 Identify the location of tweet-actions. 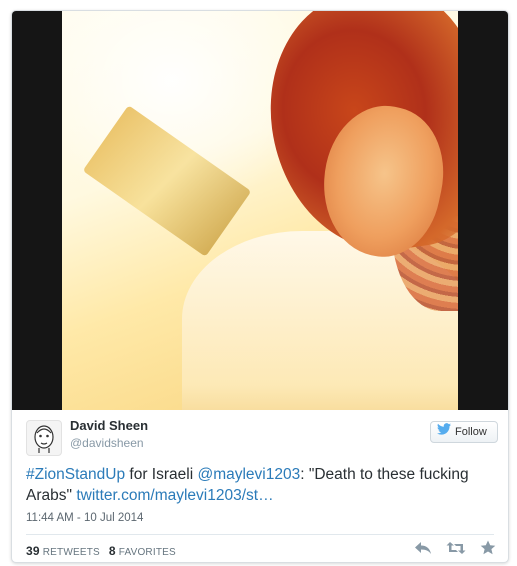
(455, 550).